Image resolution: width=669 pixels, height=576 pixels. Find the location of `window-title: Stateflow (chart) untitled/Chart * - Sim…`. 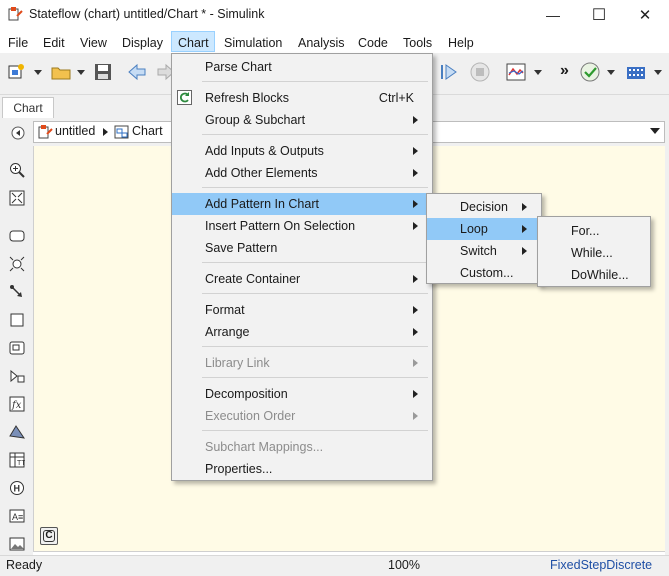

window-title: Stateflow (chart) untitled/Chart * - Sim… is located at coordinates (147, 14).